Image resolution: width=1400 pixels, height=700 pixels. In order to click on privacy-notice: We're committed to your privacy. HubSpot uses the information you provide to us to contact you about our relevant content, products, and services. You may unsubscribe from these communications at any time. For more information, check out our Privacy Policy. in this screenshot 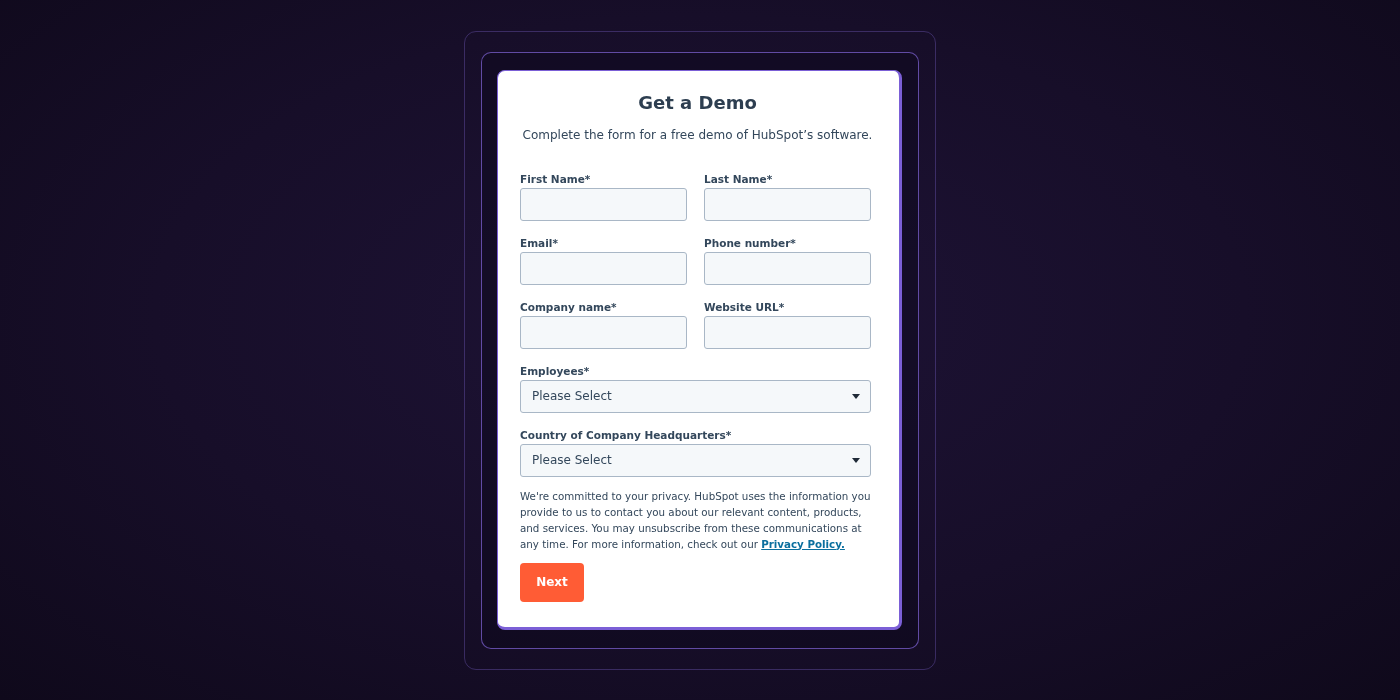, I will do `click(696, 520)`.